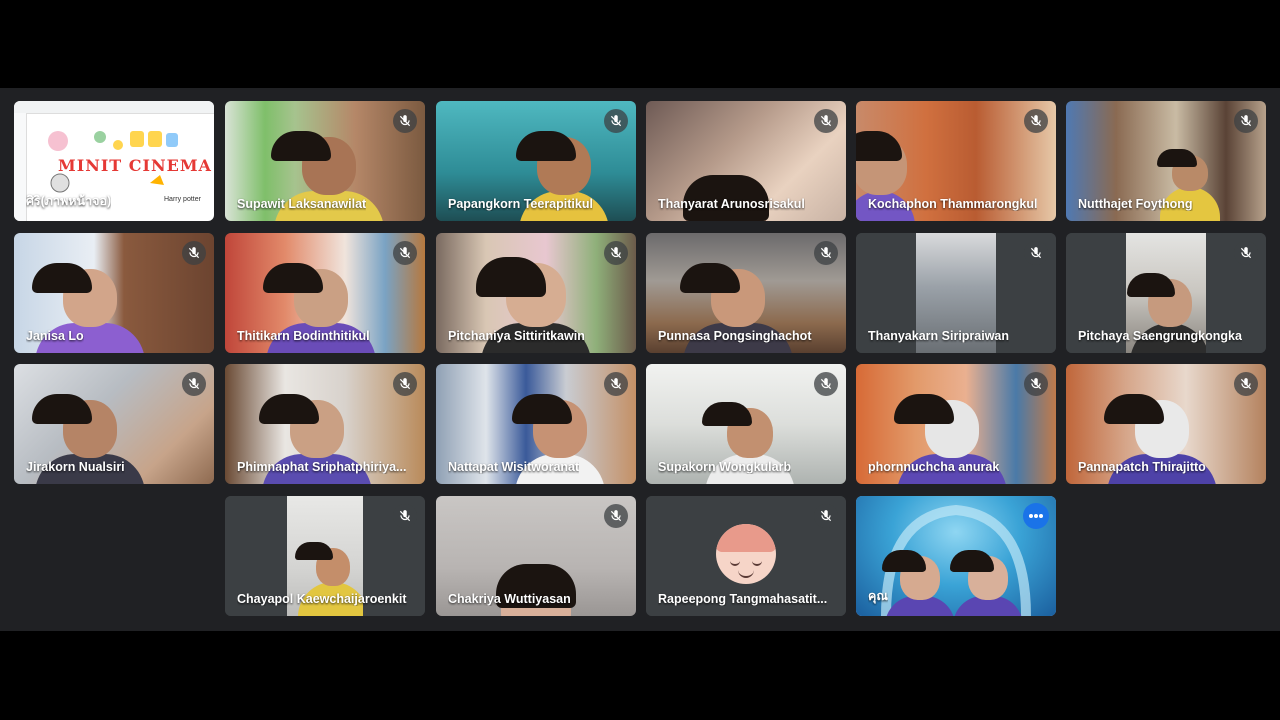  I want to click on participant-tile: Nutthajet Foythong, so click(1166, 161).